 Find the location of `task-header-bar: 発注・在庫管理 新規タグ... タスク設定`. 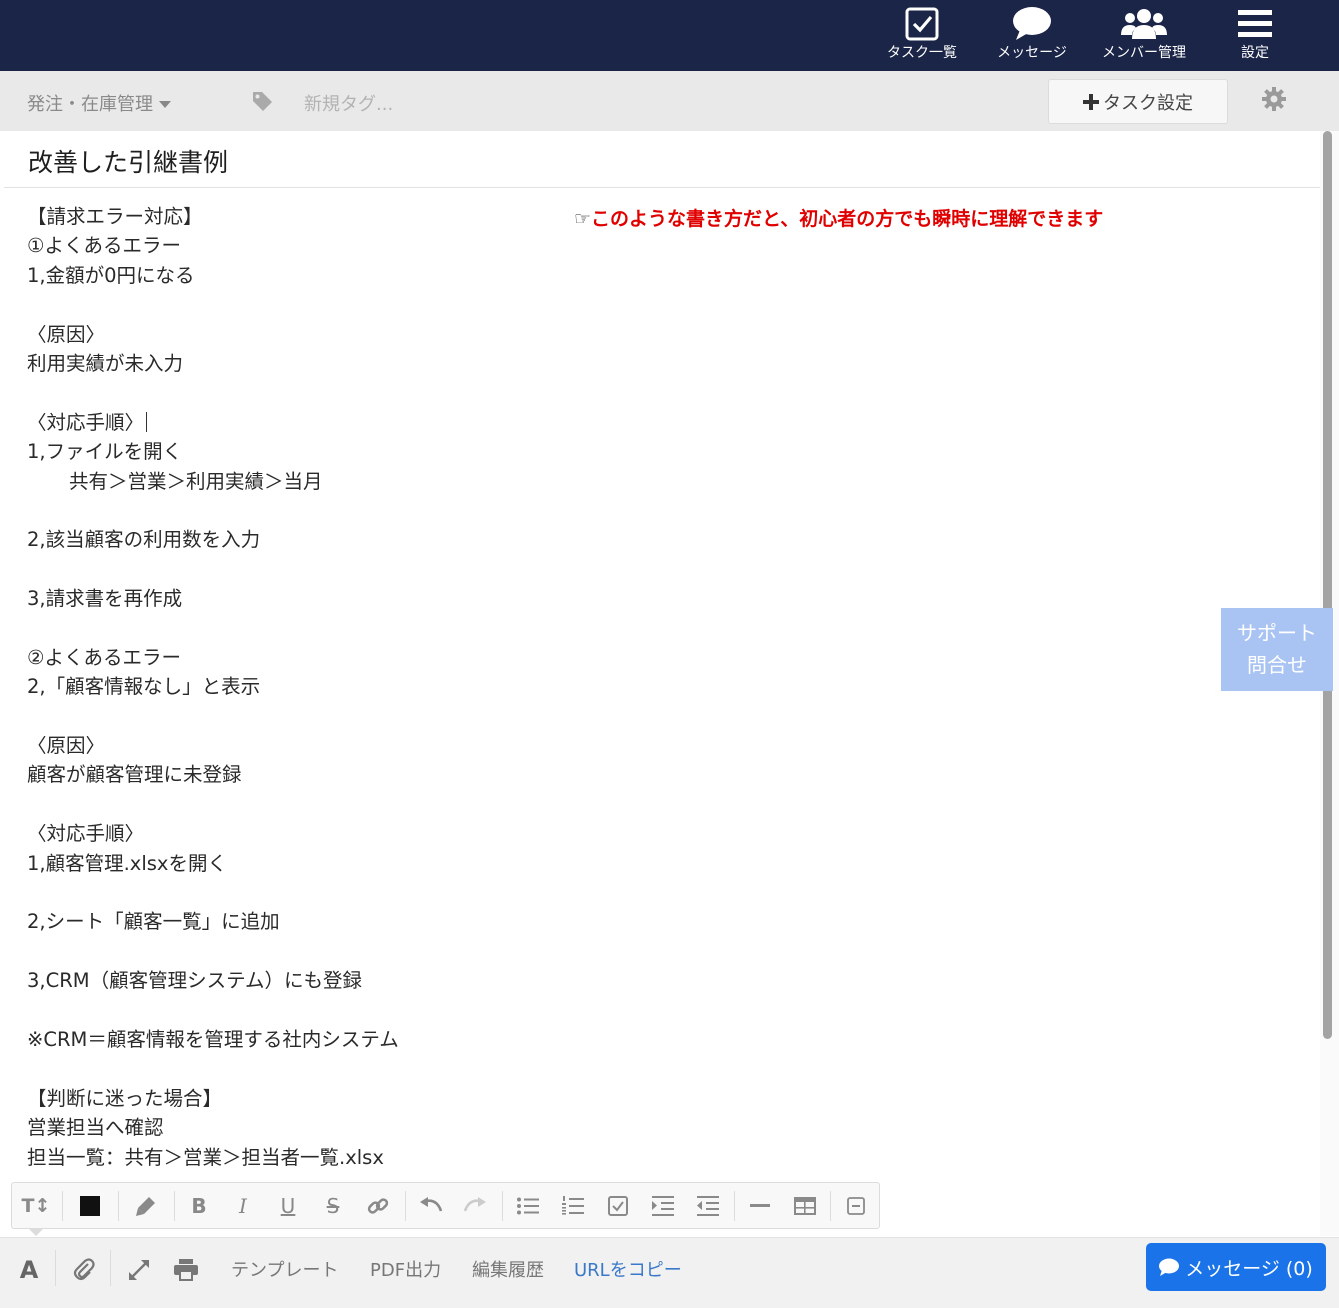

task-header-bar: 発注・在庫管理 新規タグ... タスク設定 is located at coordinates (669, 101).